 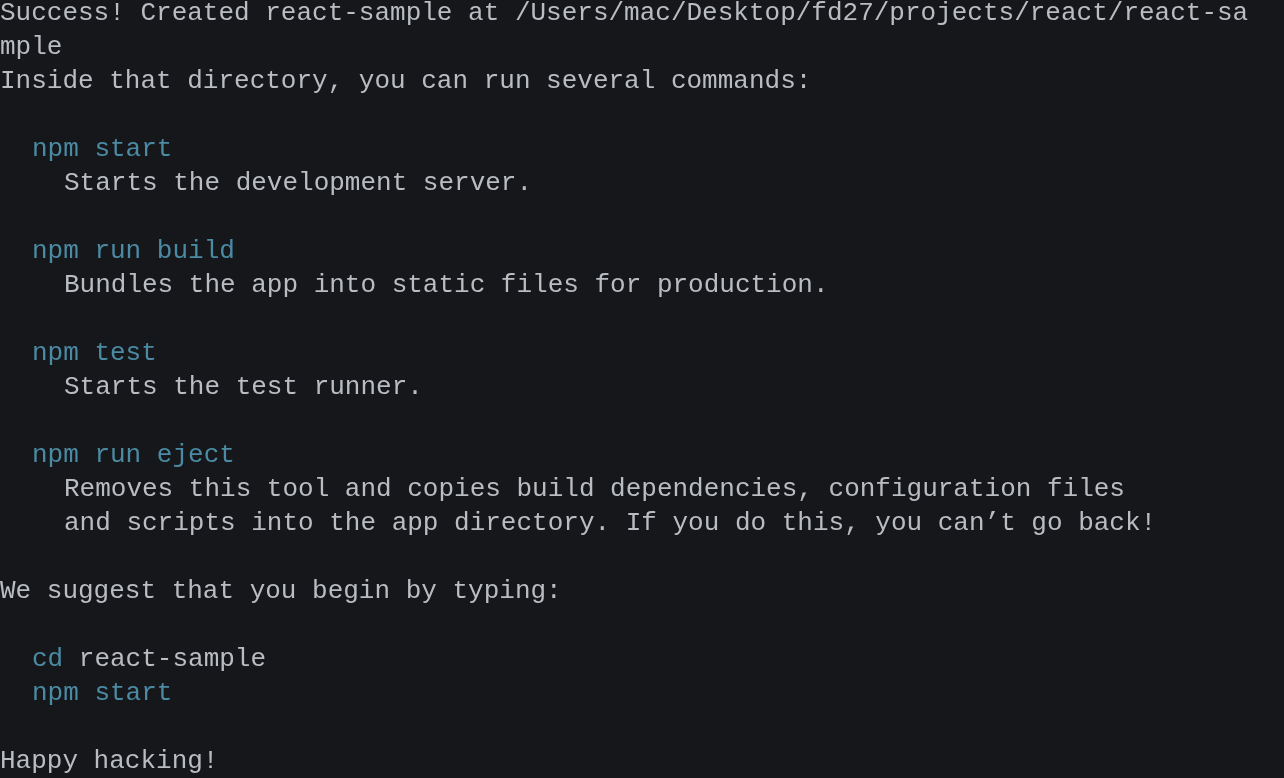 What do you see at coordinates (172, 659) in the screenshot?
I see `command-argument: react-sample` at bounding box center [172, 659].